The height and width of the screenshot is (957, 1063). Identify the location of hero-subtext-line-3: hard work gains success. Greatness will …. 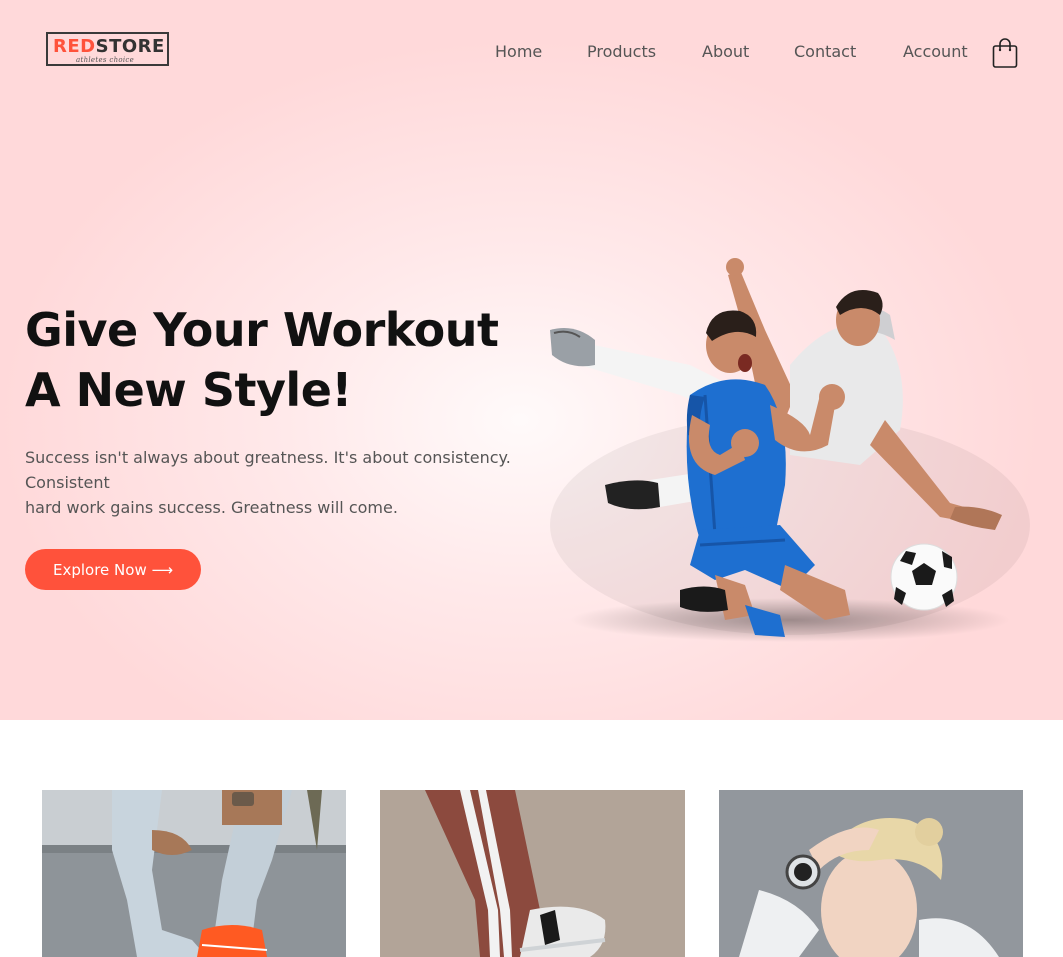
(211, 507).